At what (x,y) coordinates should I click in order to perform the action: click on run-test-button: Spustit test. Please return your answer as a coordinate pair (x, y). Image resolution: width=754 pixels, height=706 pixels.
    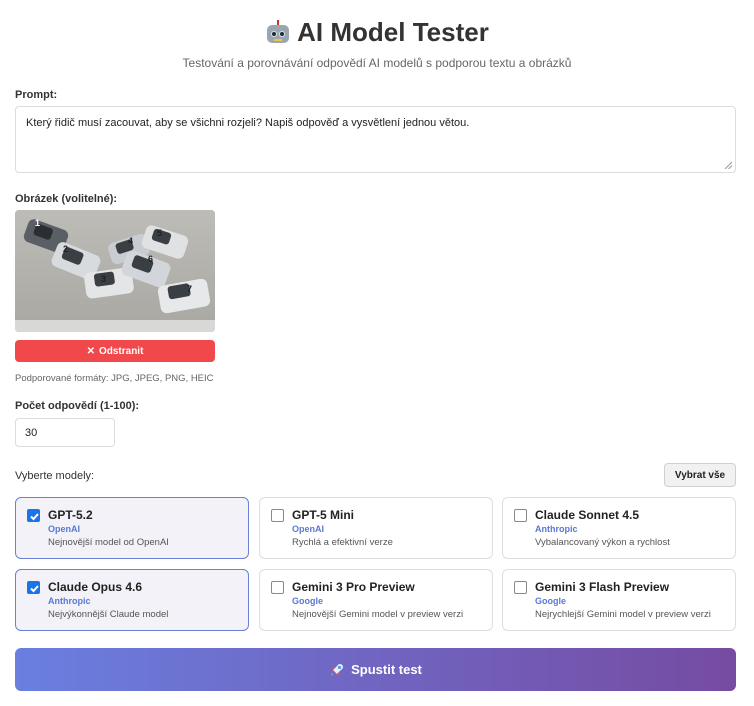
    Looking at the image, I should click on (375, 669).